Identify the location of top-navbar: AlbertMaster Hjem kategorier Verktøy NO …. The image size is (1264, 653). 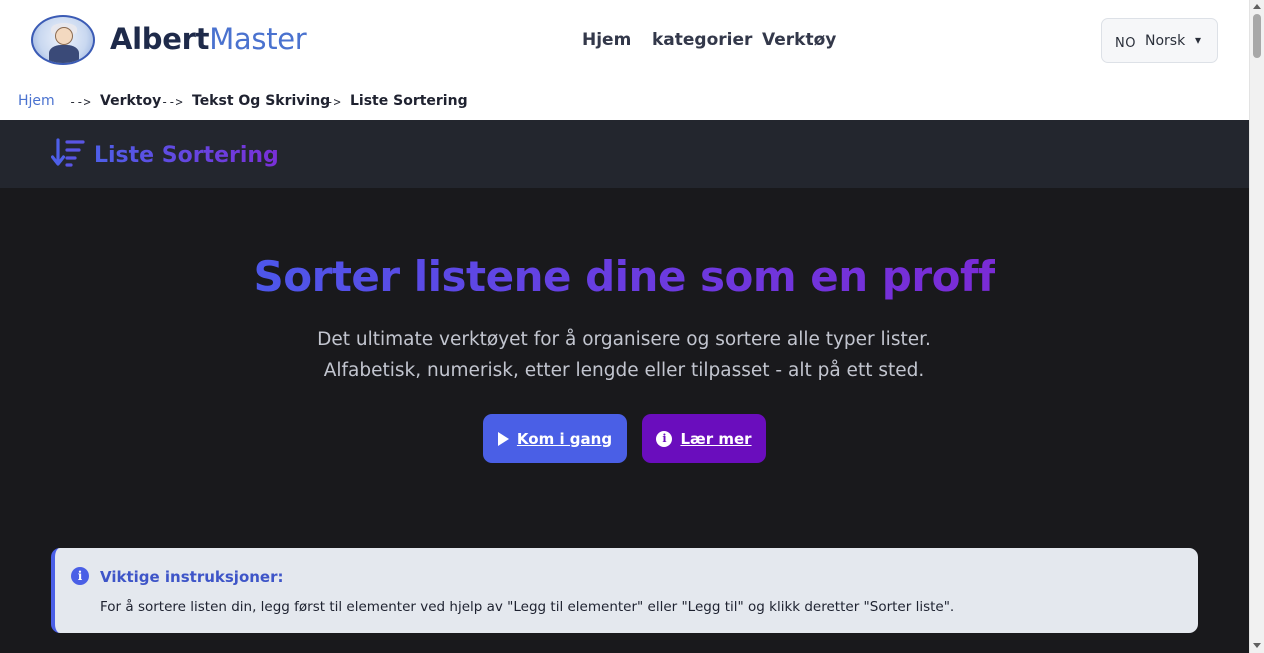
(624, 40).